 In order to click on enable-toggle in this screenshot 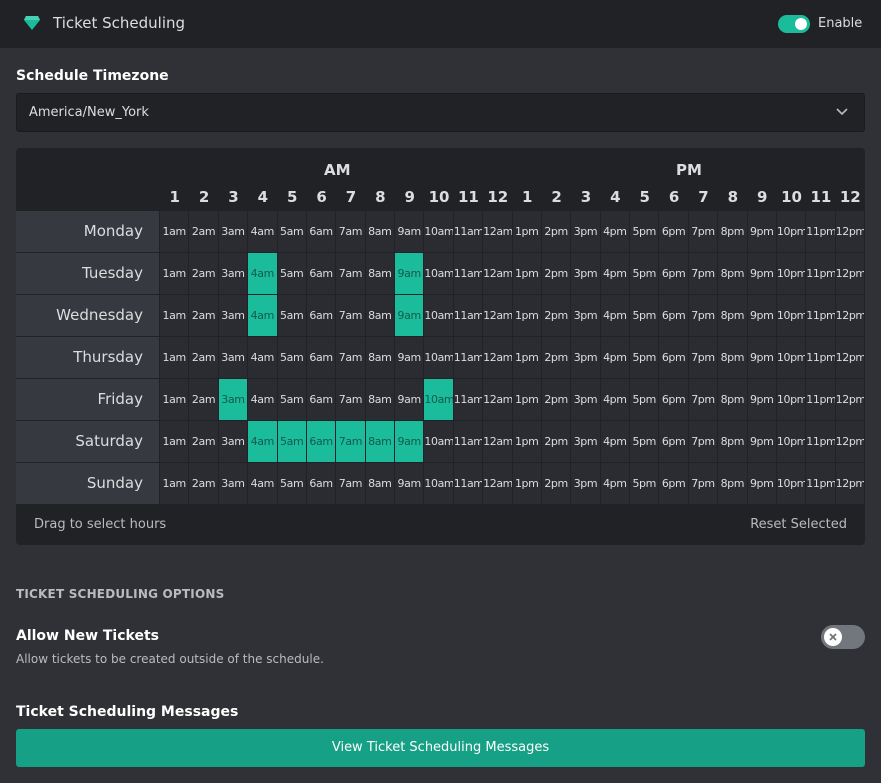, I will do `click(794, 24)`.